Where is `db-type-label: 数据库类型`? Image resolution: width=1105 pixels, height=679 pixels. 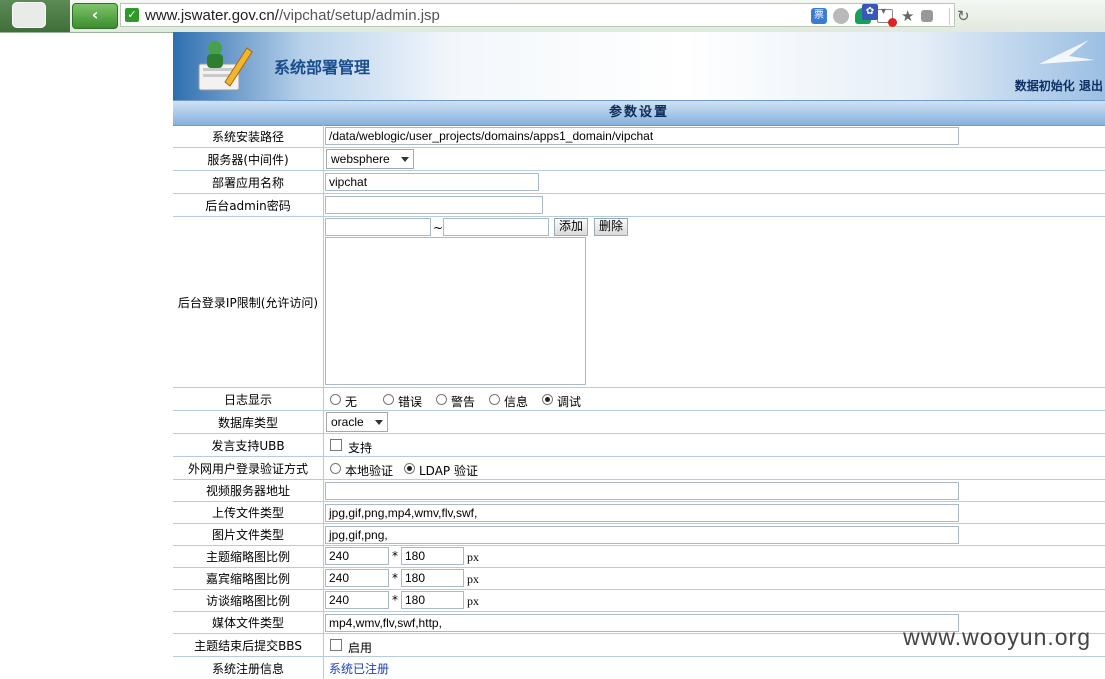 db-type-label: 数据库类型 is located at coordinates (248, 422).